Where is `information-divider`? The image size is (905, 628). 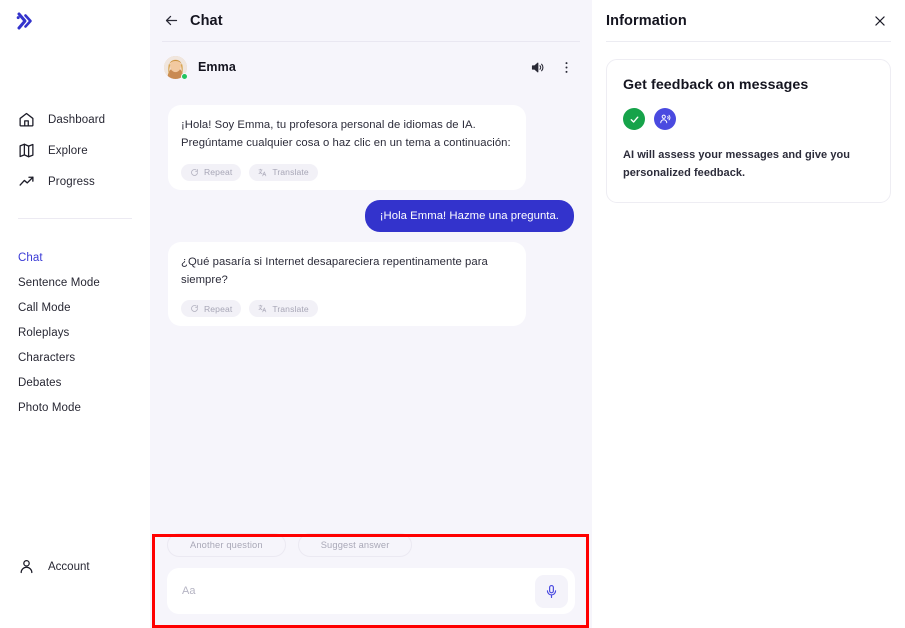
information-divider is located at coordinates (748, 41).